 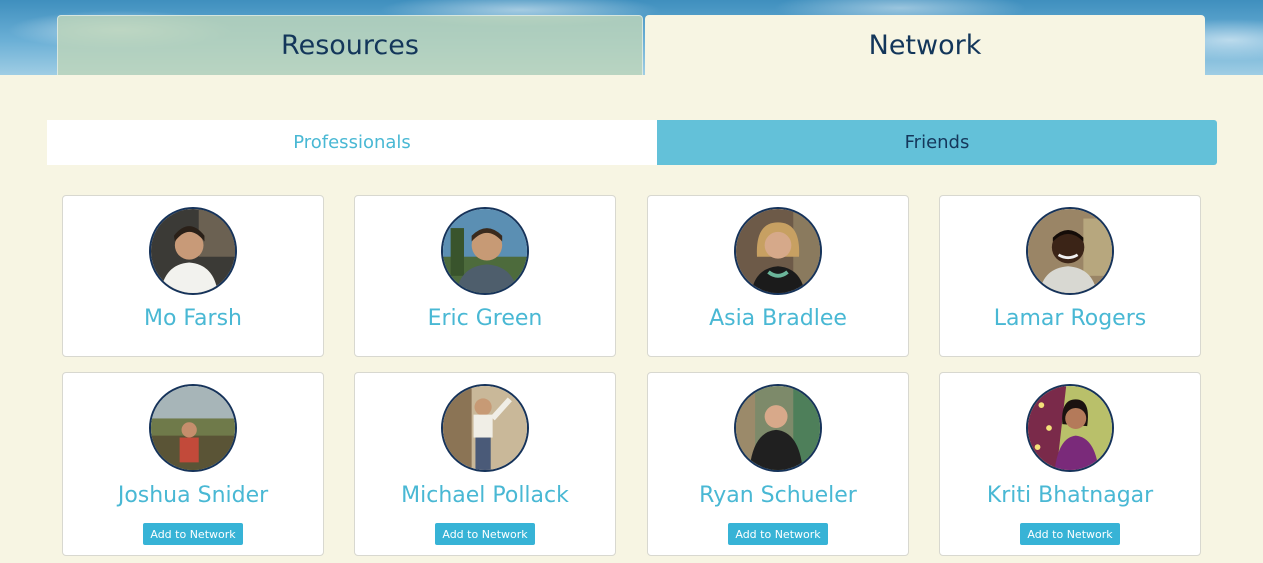 What do you see at coordinates (1070, 495) in the screenshot?
I see `card-name: Kriti Bhatnagar` at bounding box center [1070, 495].